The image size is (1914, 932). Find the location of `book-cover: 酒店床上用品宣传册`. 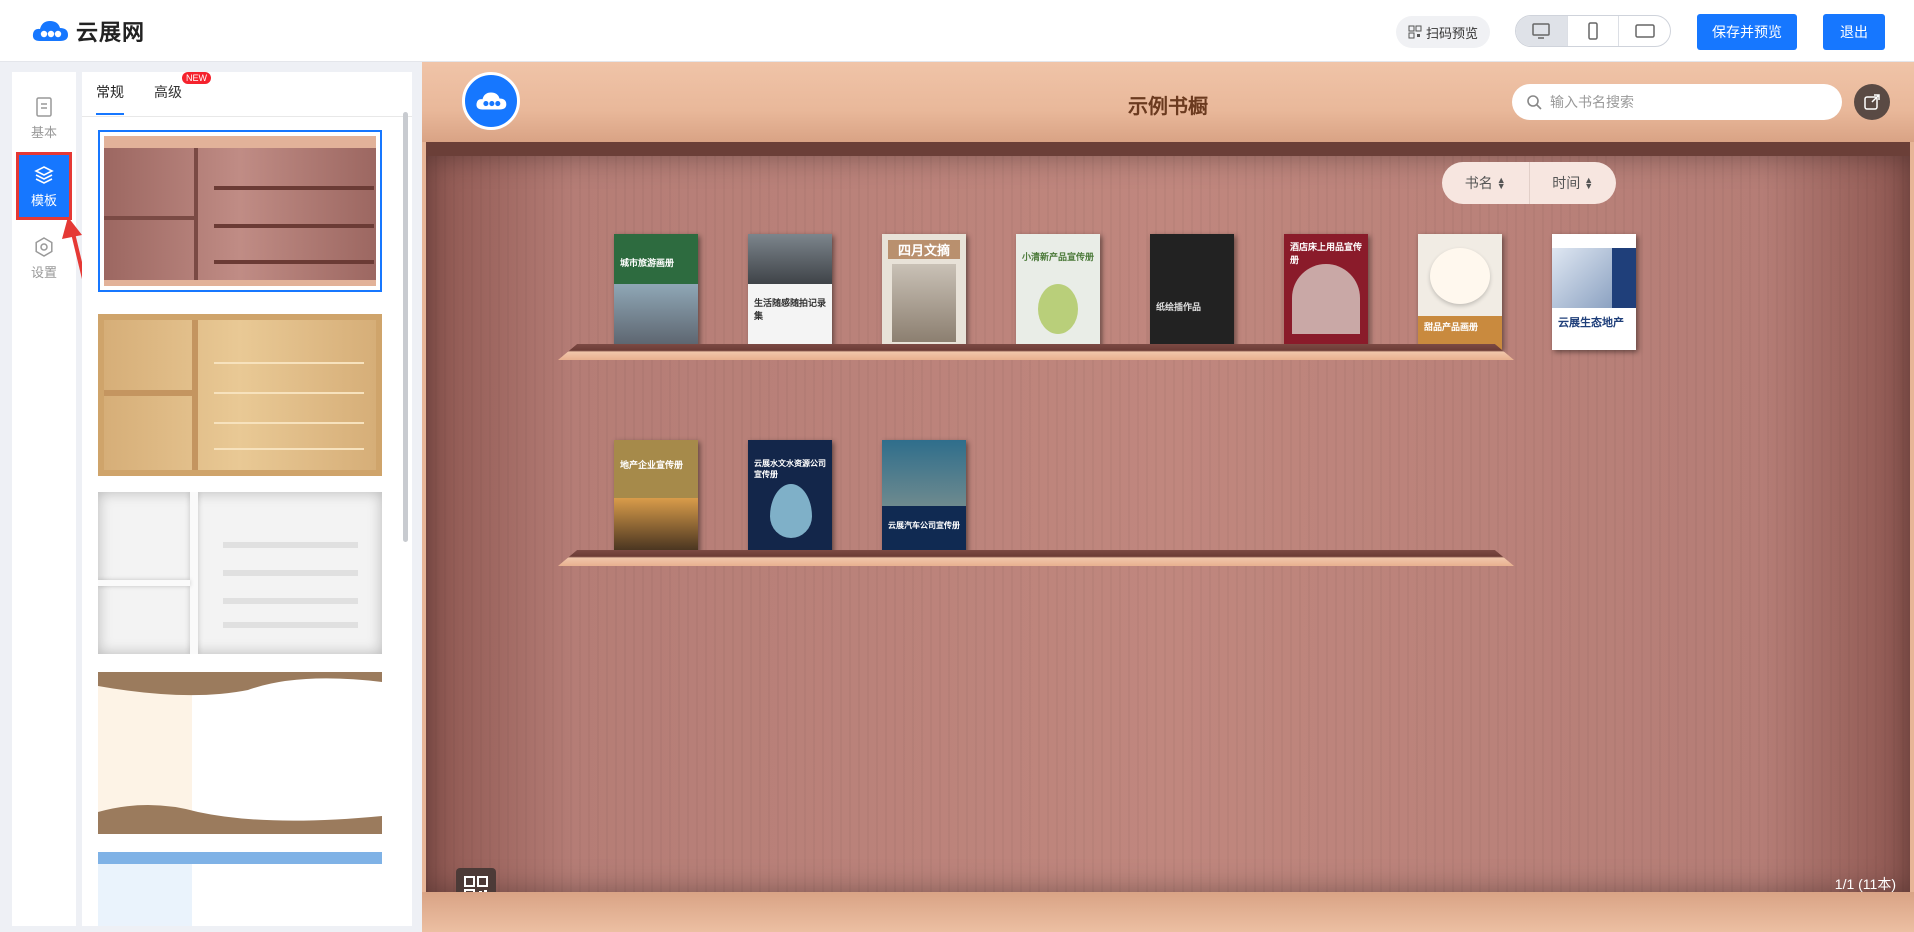

book-cover: 酒店床上用品宣传册 is located at coordinates (1326, 292).